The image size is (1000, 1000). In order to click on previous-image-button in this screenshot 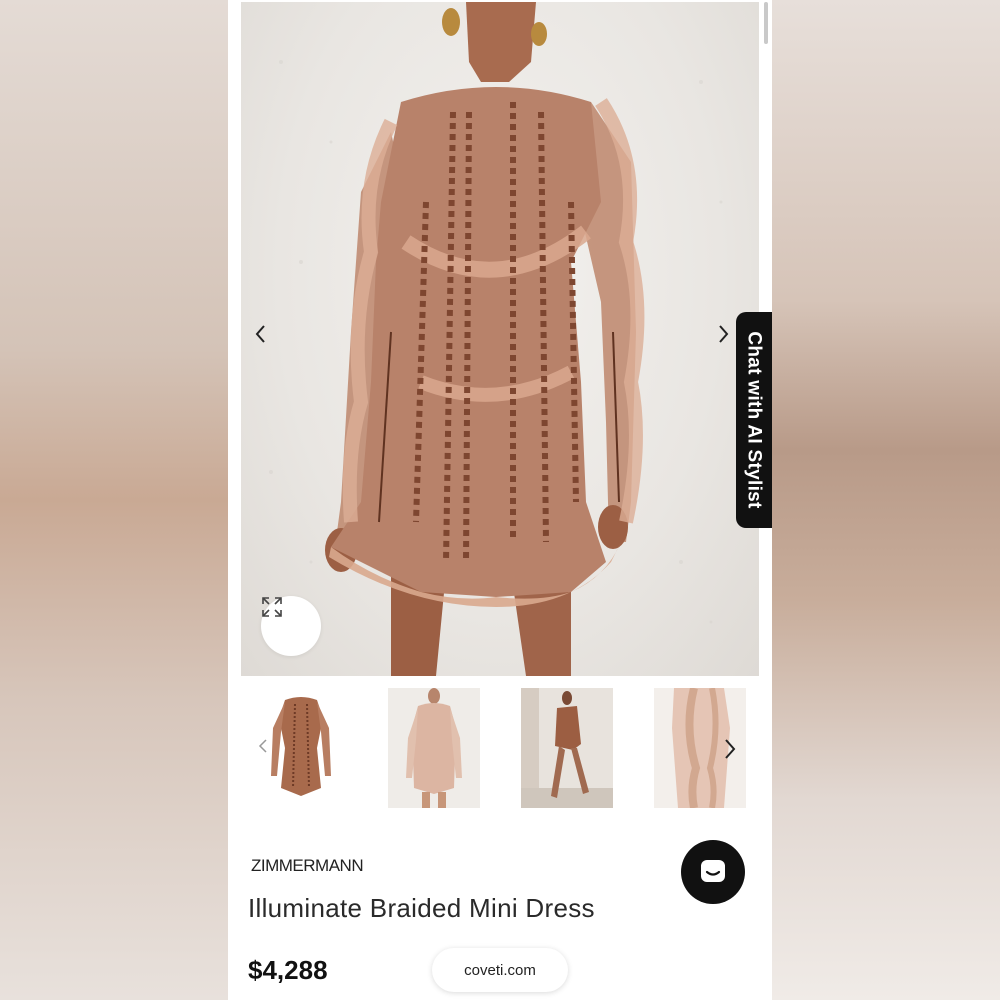, I will do `click(268, 339)`.